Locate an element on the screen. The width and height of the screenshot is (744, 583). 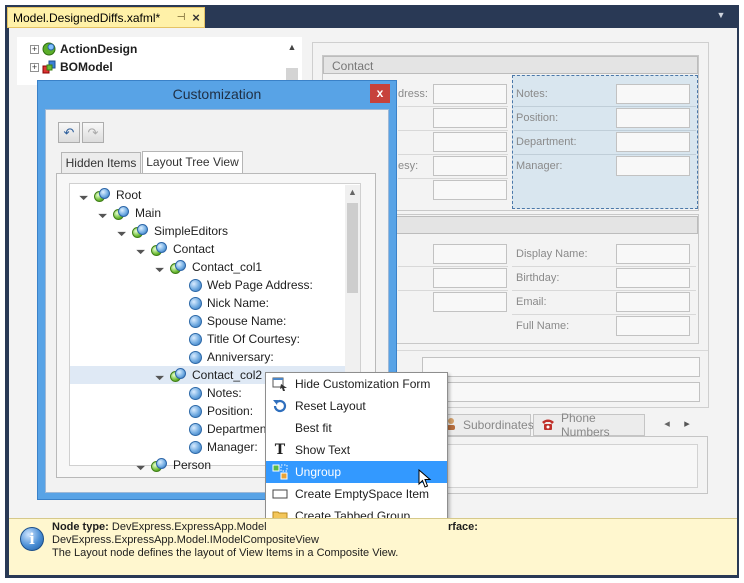
tree-node: Department: is located at coordinates (231, 429).